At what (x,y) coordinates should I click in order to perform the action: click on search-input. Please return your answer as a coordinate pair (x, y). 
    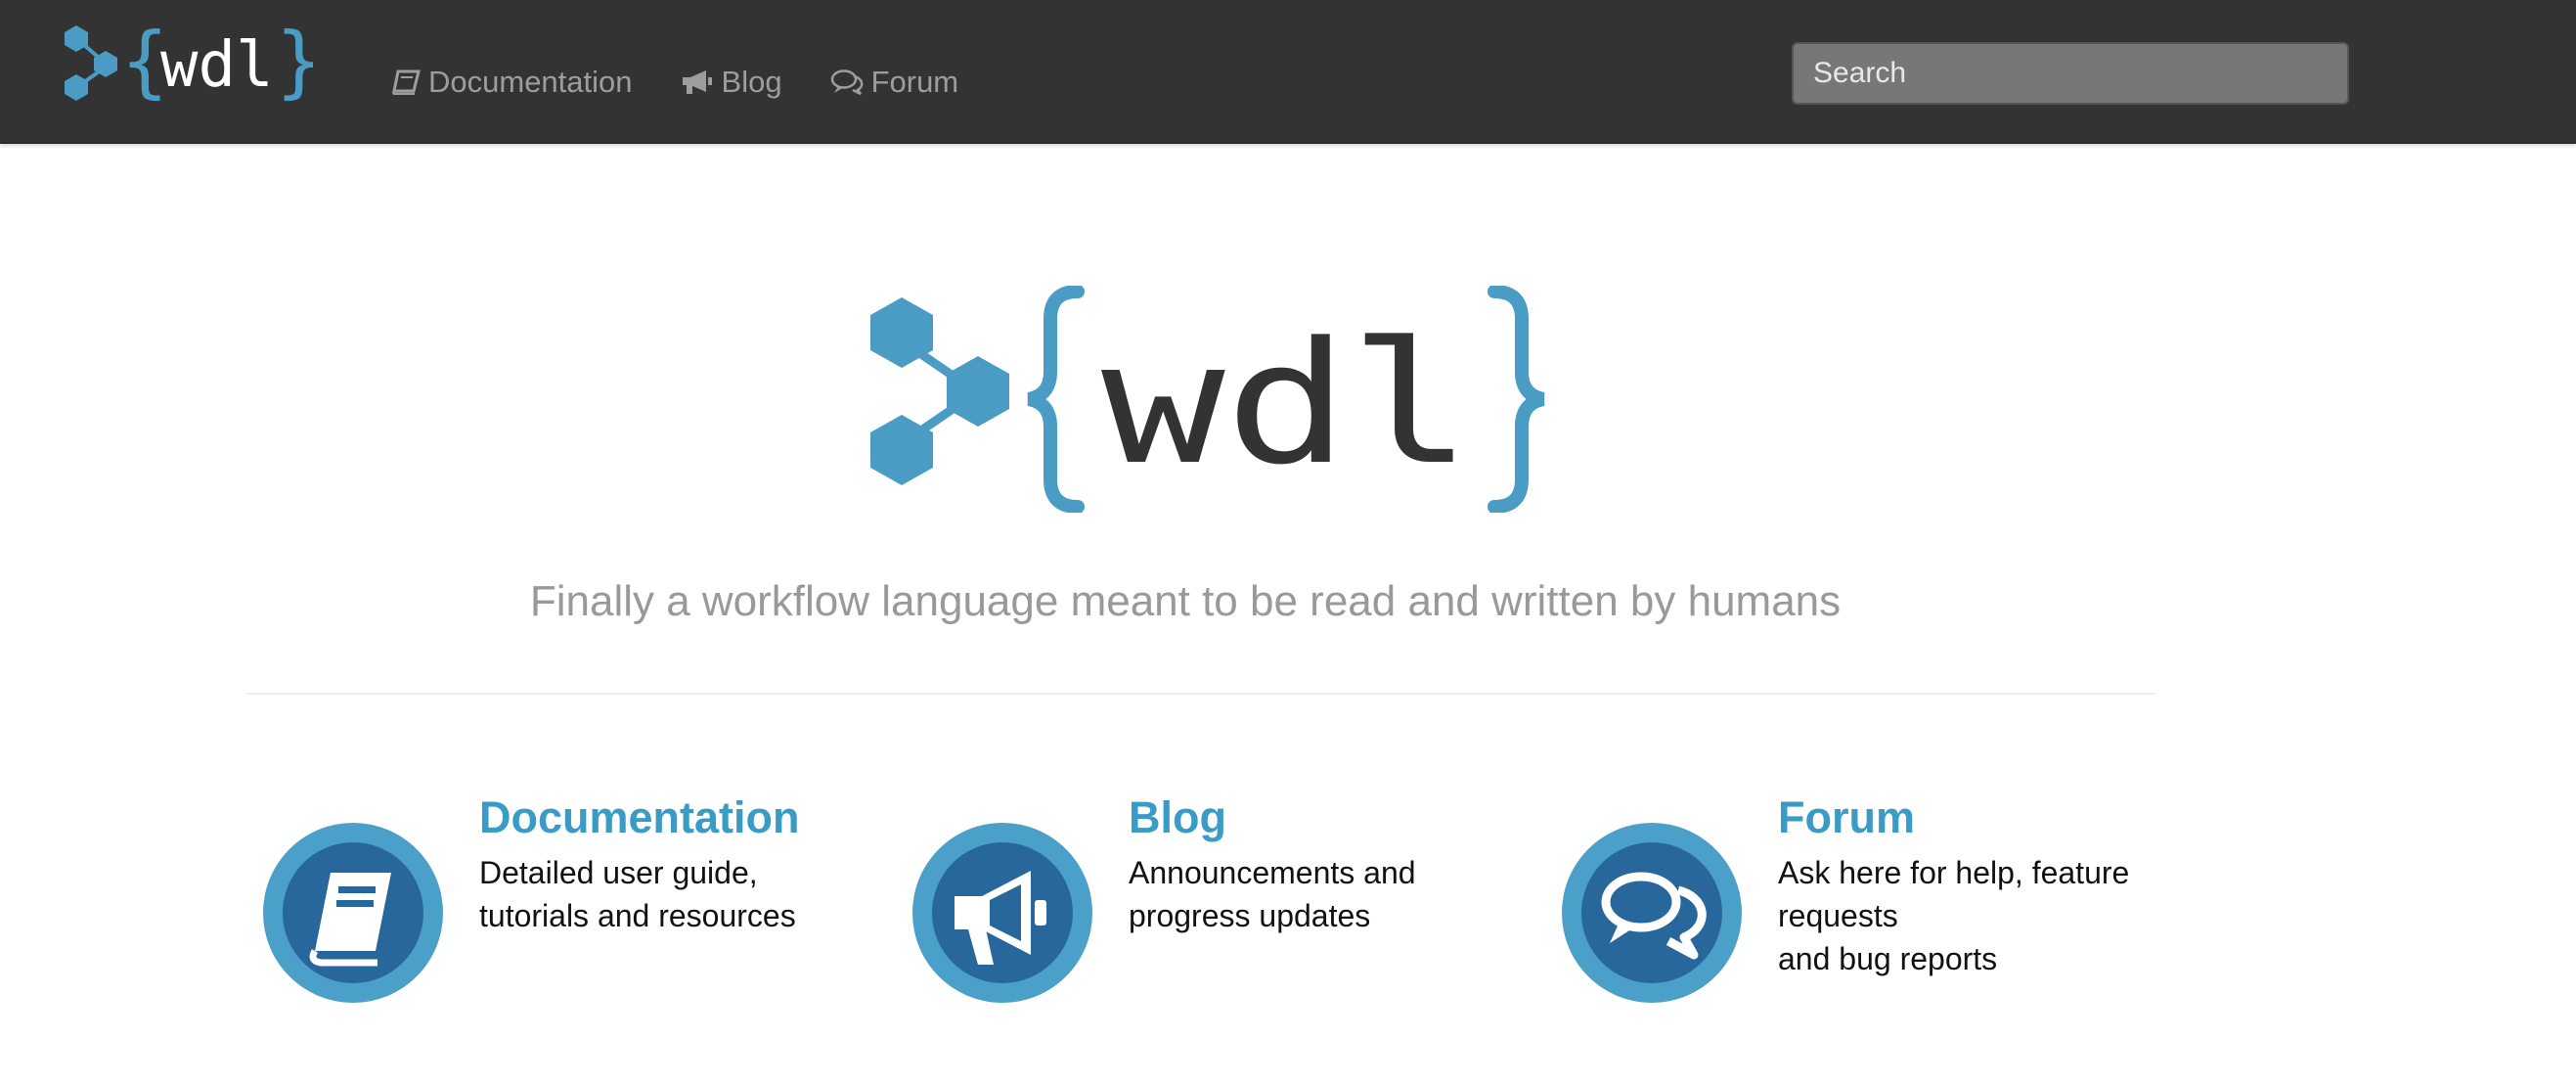
    Looking at the image, I should click on (2070, 73).